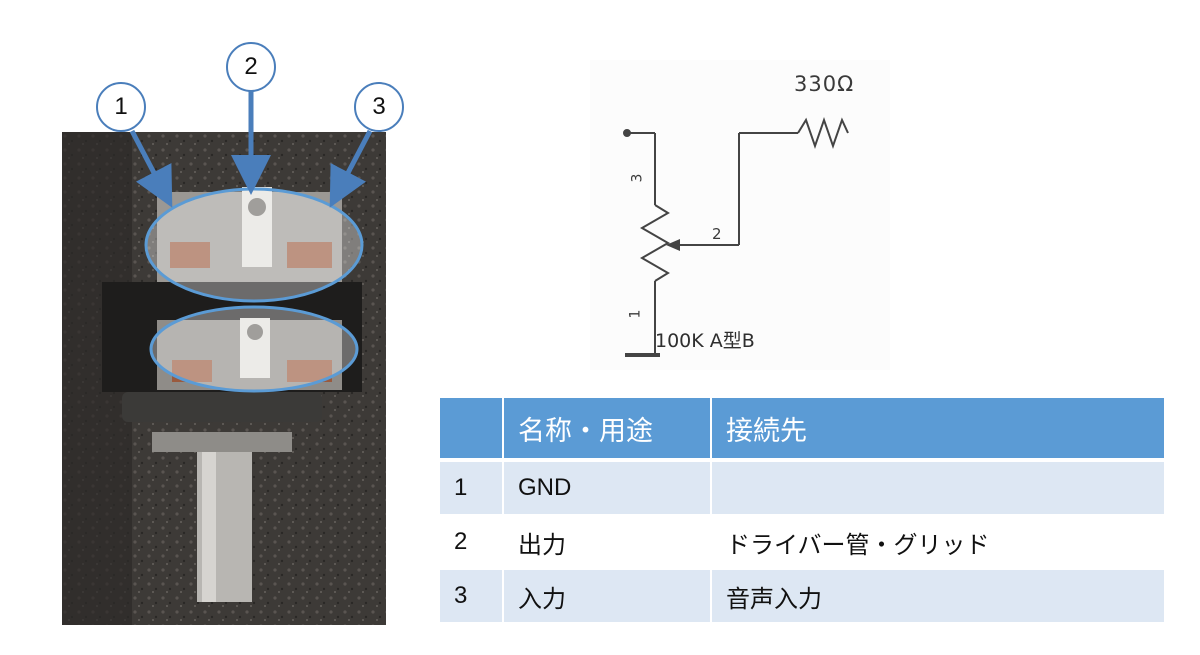 This screenshot has height=655, width=1200. What do you see at coordinates (254, 349) in the screenshot?
I see `terminal-highlight-lower` at bounding box center [254, 349].